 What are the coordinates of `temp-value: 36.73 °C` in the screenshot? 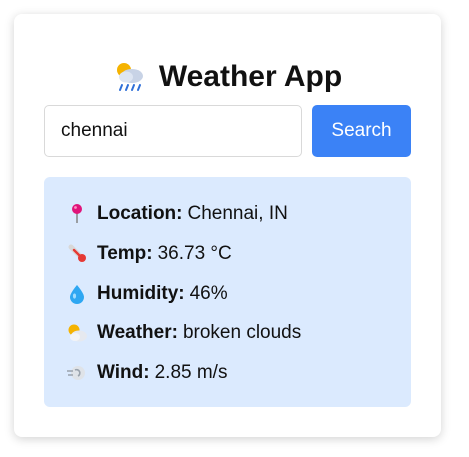 It's located at (194, 253).